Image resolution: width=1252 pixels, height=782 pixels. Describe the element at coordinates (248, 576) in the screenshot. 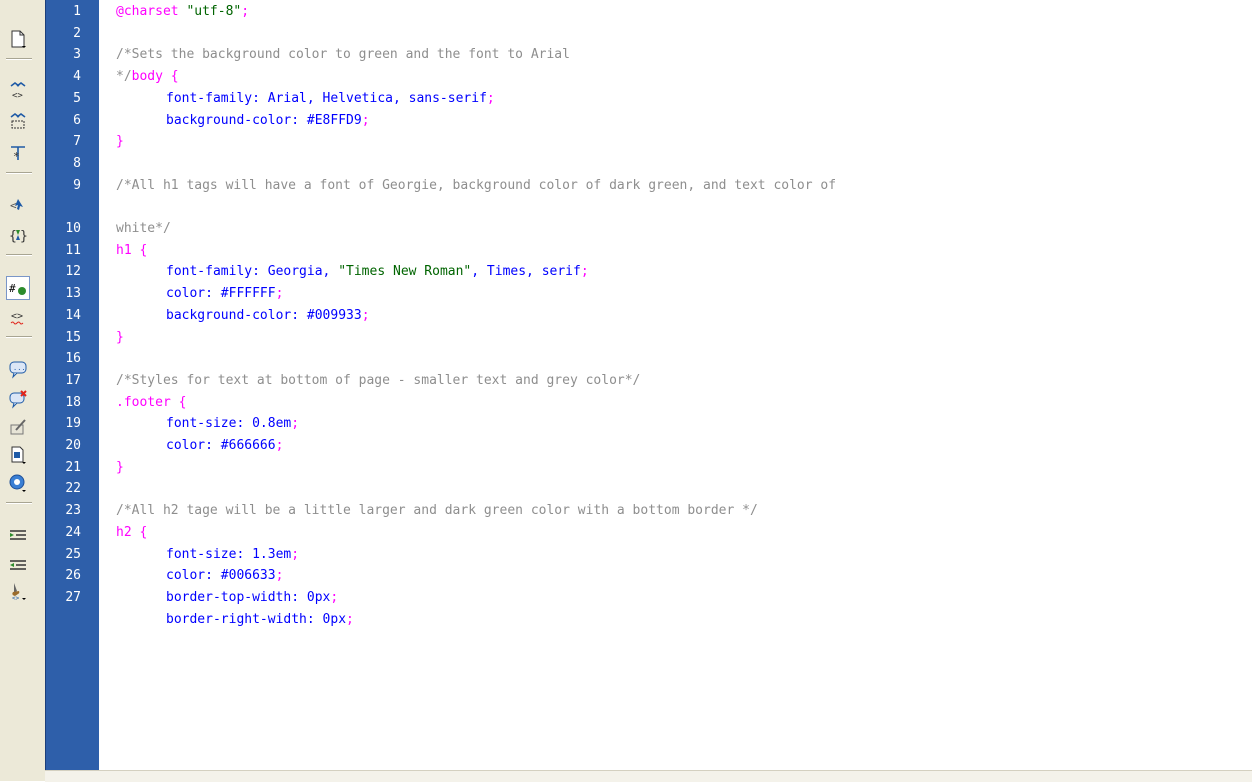

I see `code-token: #006633` at that location.